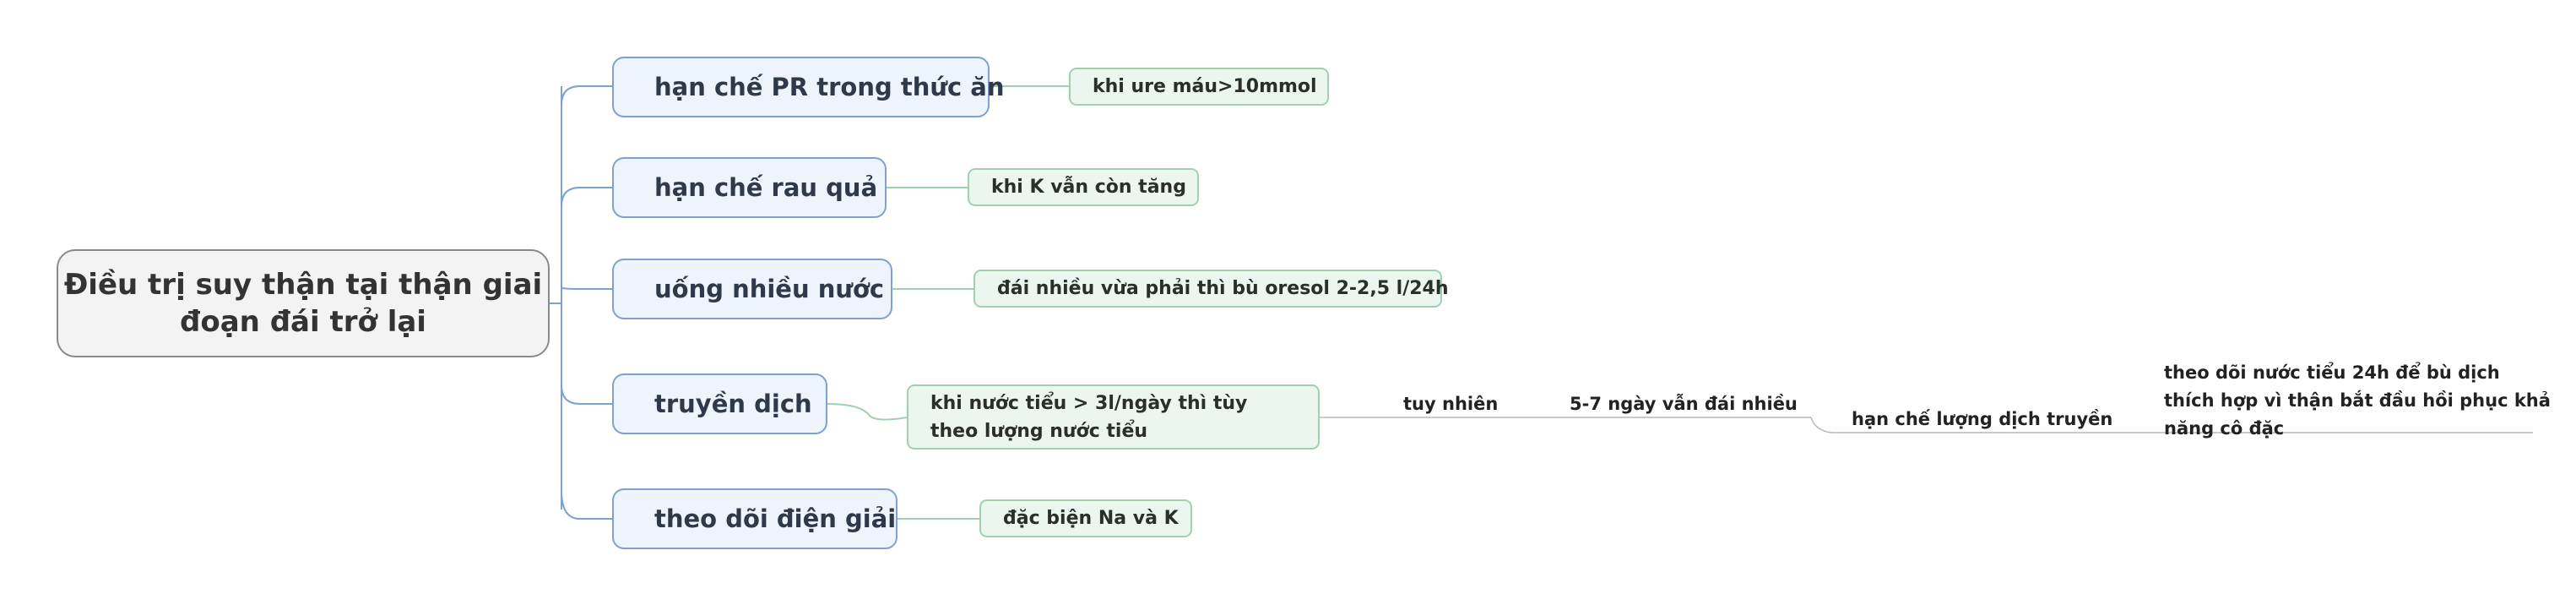 This screenshot has width=2576, height=605. What do you see at coordinates (733, 404) in the screenshot?
I see `topic-label: truyền dịch` at bounding box center [733, 404].